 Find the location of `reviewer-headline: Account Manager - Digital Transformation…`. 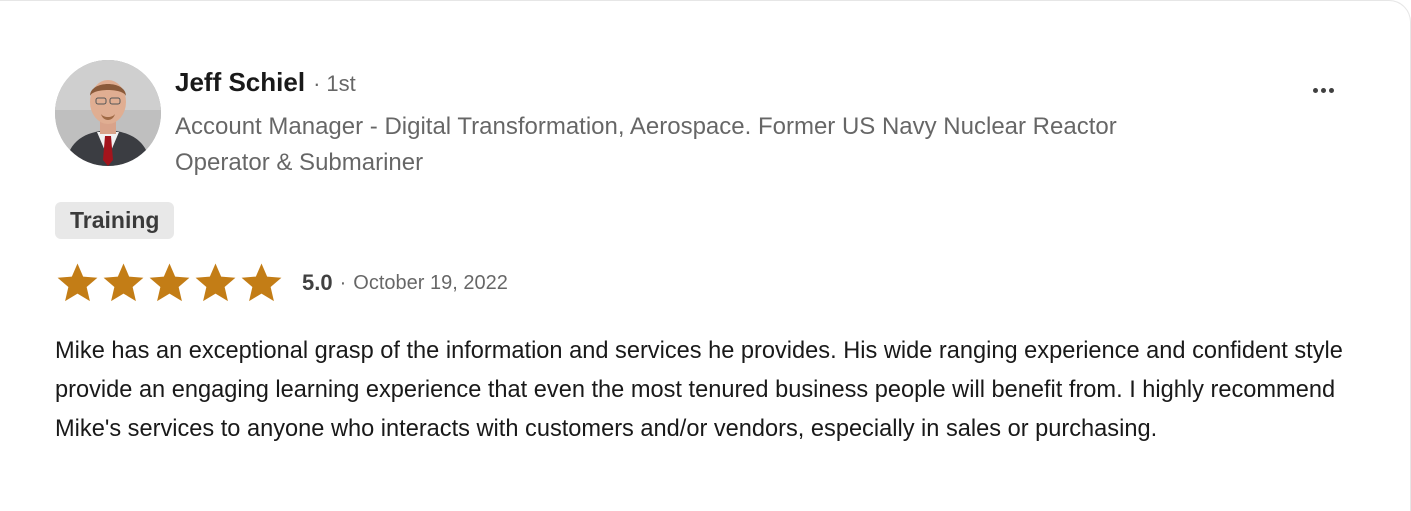

reviewer-headline: Account Manager - Digital Transformation… is located at coordinates (646, 144).